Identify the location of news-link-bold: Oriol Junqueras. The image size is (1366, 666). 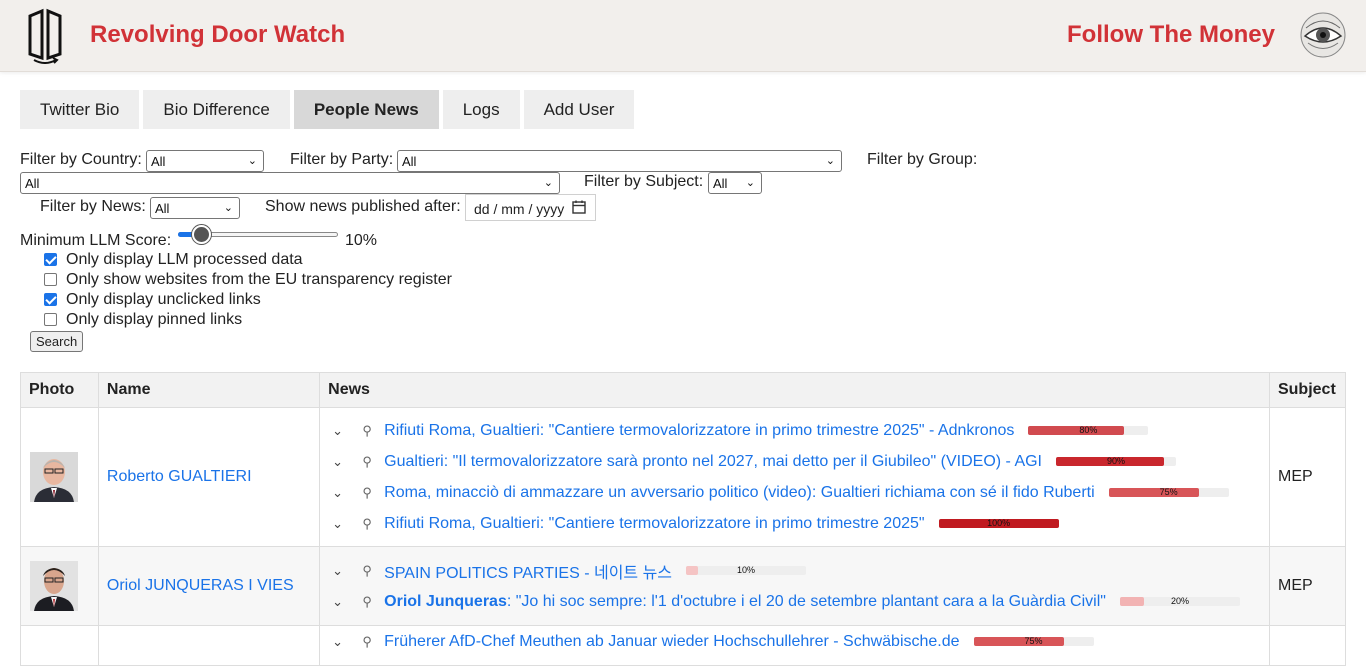
(445, 601).